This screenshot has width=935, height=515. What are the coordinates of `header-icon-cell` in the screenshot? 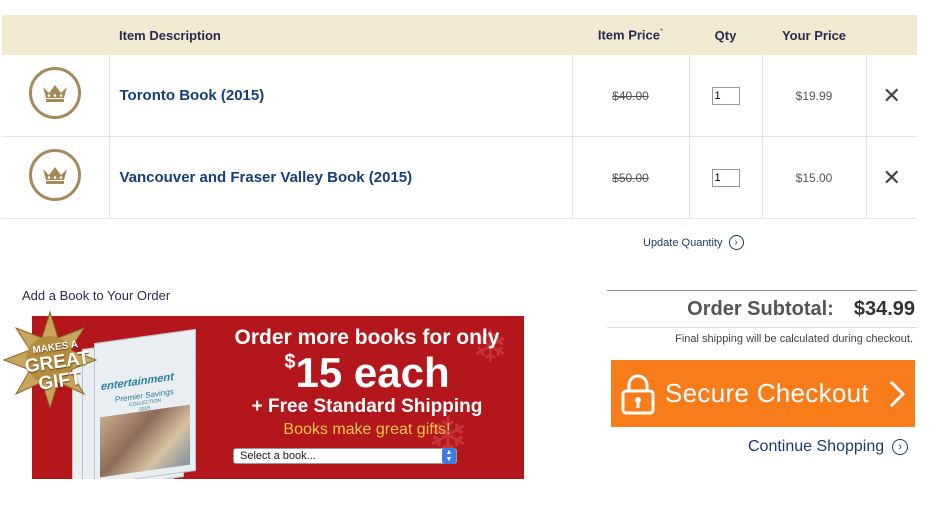 It's located at (55, 35).